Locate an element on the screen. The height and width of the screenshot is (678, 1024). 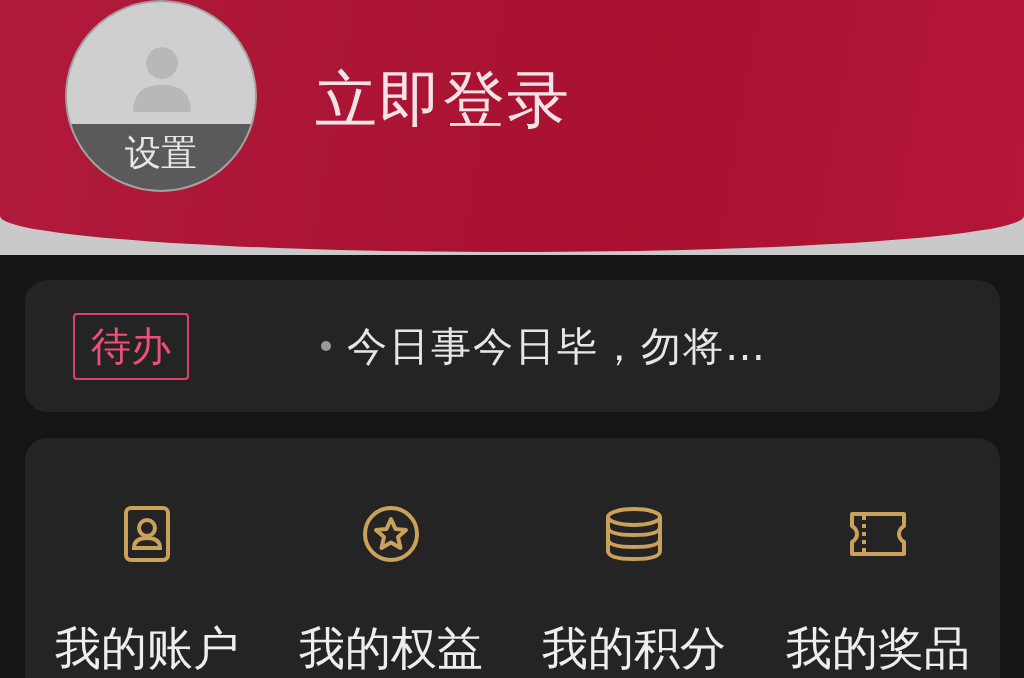
star-circle-icon is located at coordinates (390, 534).